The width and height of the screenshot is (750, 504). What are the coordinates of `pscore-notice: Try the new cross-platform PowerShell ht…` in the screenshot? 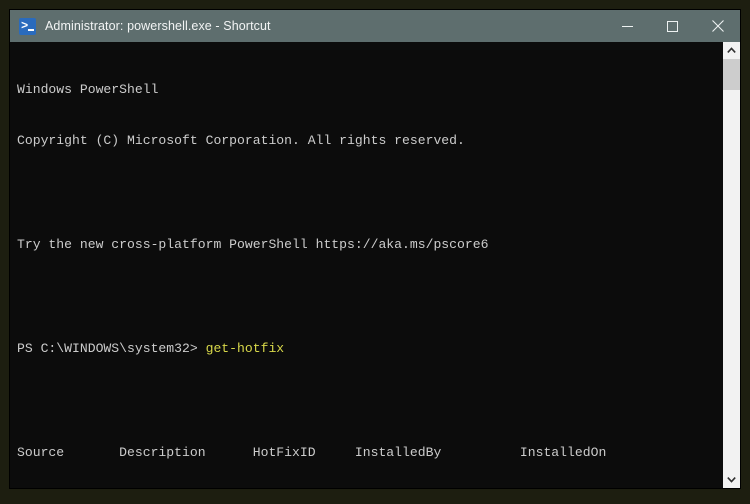 It's located at (253, 245).